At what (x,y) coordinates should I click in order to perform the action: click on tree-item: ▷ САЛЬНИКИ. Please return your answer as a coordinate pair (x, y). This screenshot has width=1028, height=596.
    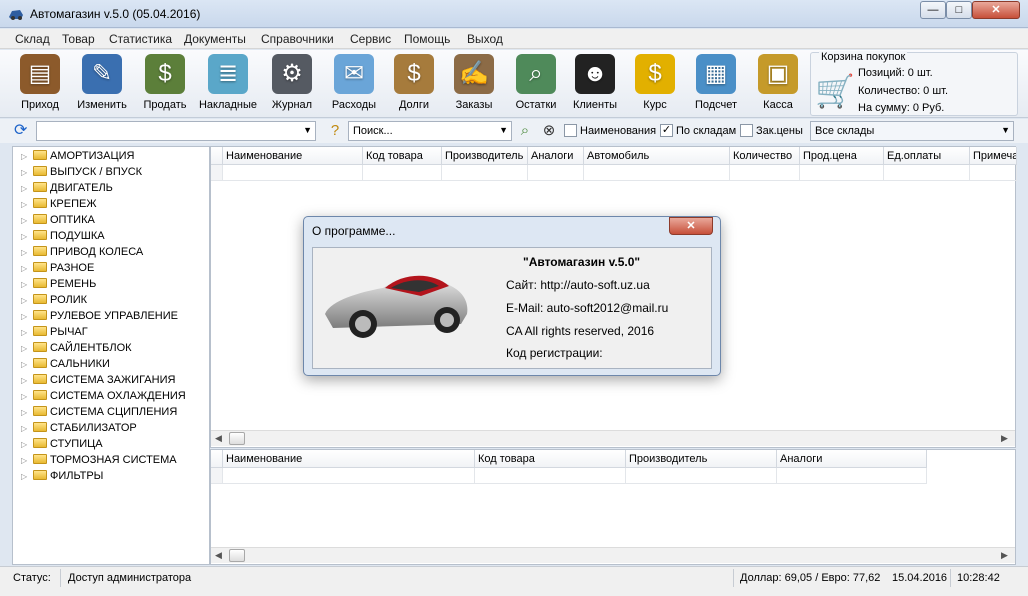
    Looking at the image, I should click on (65, 366).